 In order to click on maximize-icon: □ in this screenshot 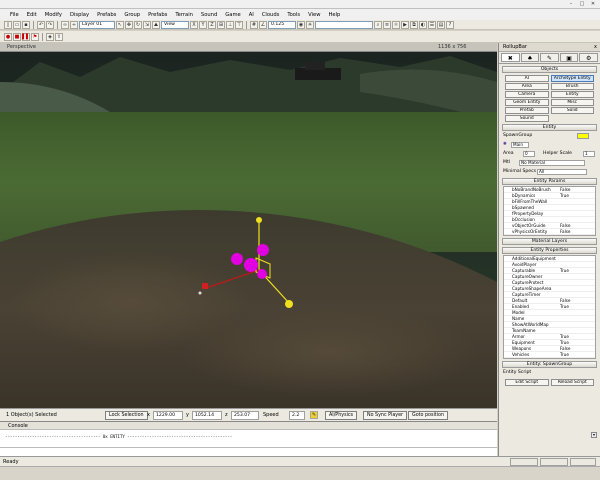, I will do `click(582, 4)`.